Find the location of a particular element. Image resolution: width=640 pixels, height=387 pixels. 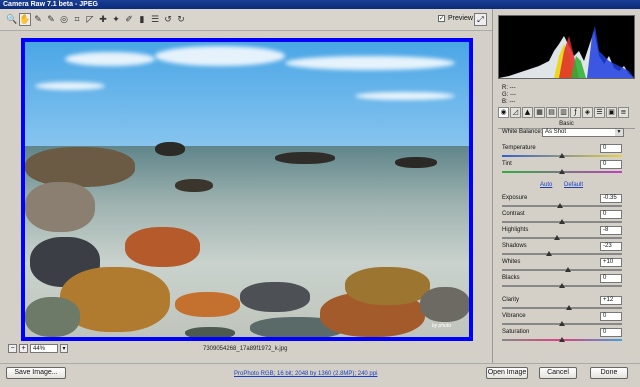

tool-list: 🔍 ✋ ✎ ✎ ◎ ⌗ ◸ ✚ ✦ ✐ ▮ ☰ ↺ ↻ is located at coordinates (96, 19).